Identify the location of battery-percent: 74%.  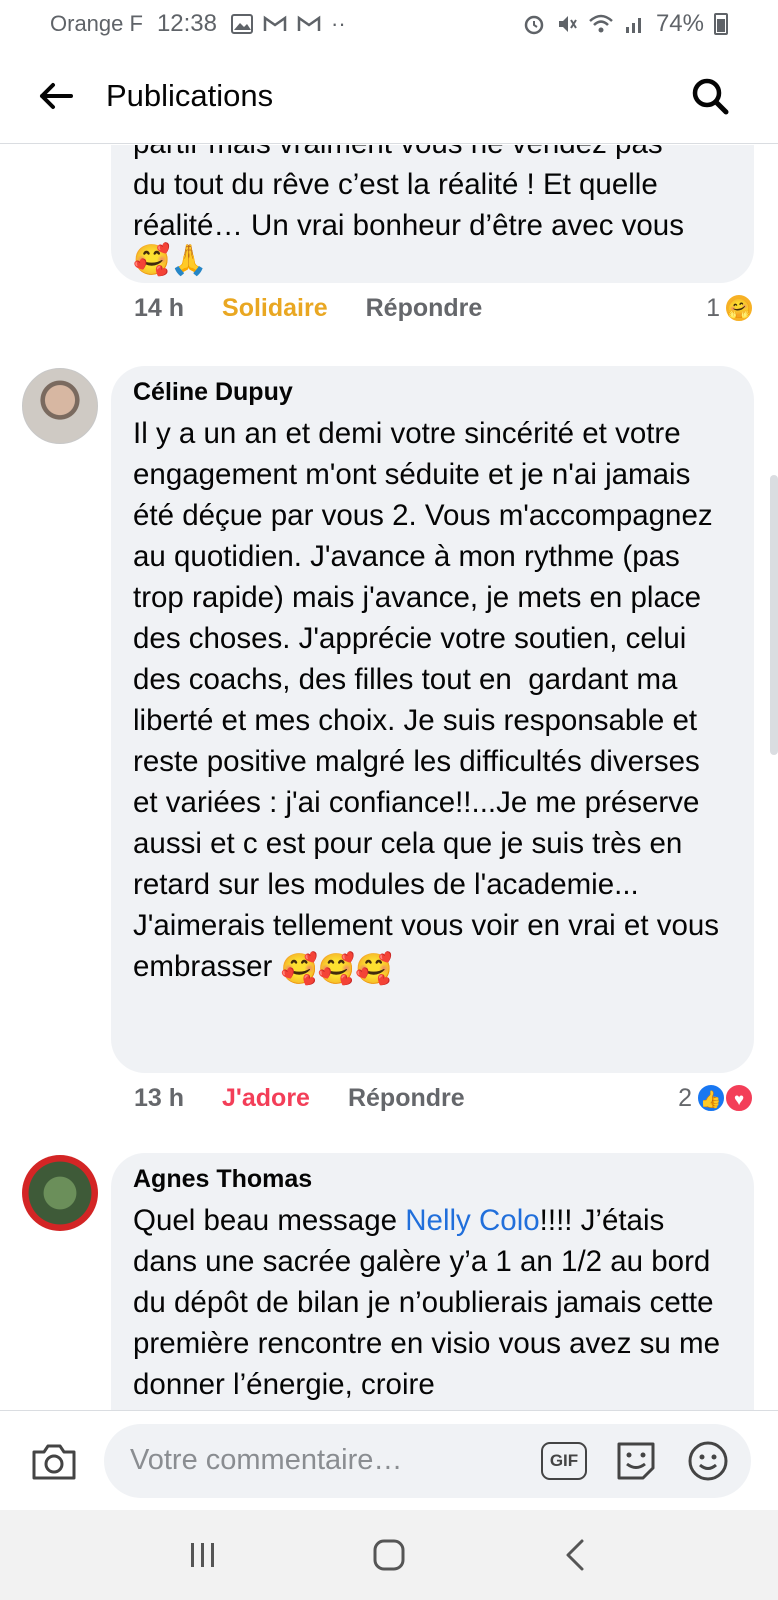
(679, 23).